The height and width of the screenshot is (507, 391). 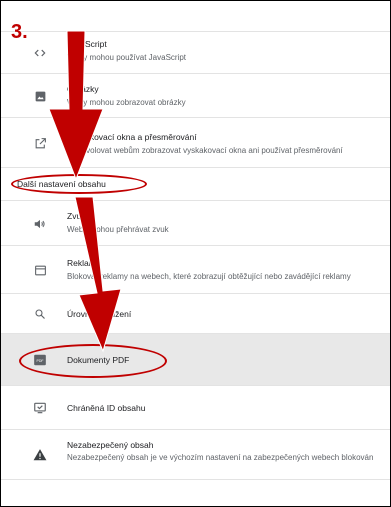 I want to click on annotation-arrows, so click(x=85, y=191).